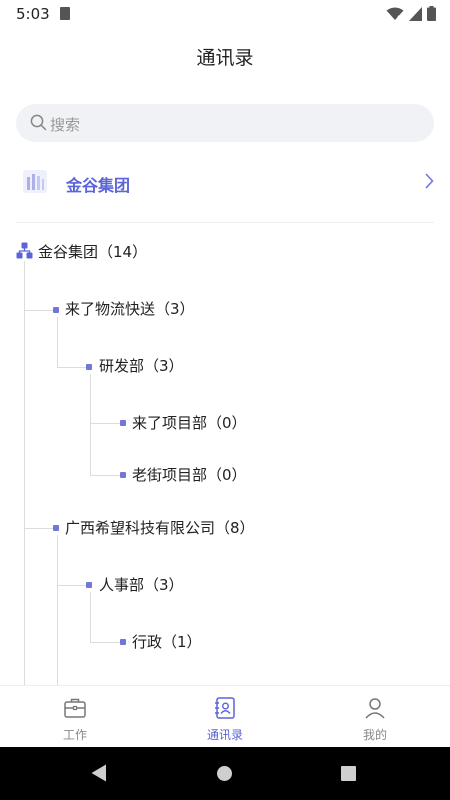  I want to click on recent-apps-icon, so click(348, 773).